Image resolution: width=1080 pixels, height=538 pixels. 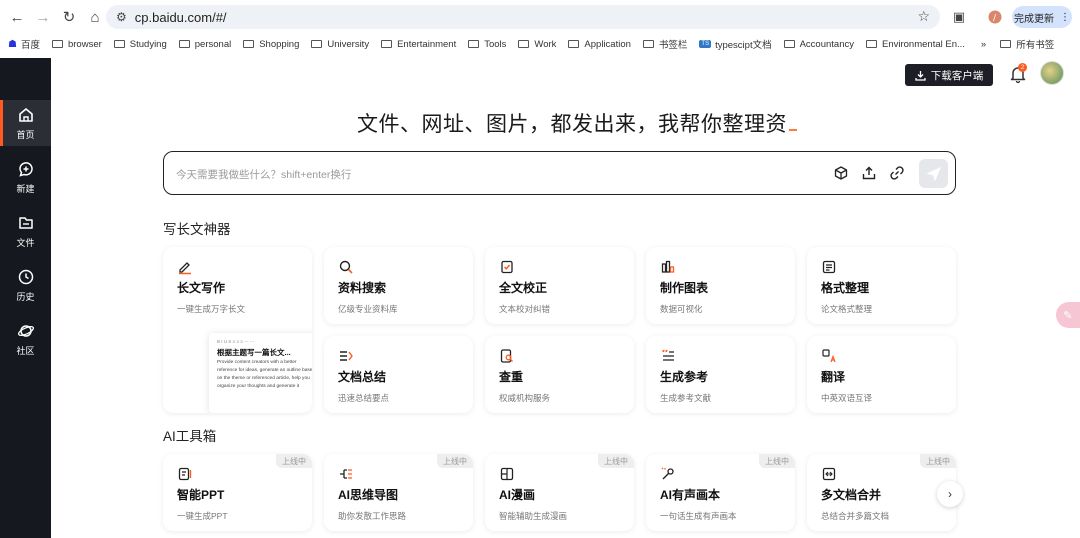 What do you see at coordinates (201, 495) in the screenshot?
I see `card-title: 智能PPT` at bounding box center [201, 495].